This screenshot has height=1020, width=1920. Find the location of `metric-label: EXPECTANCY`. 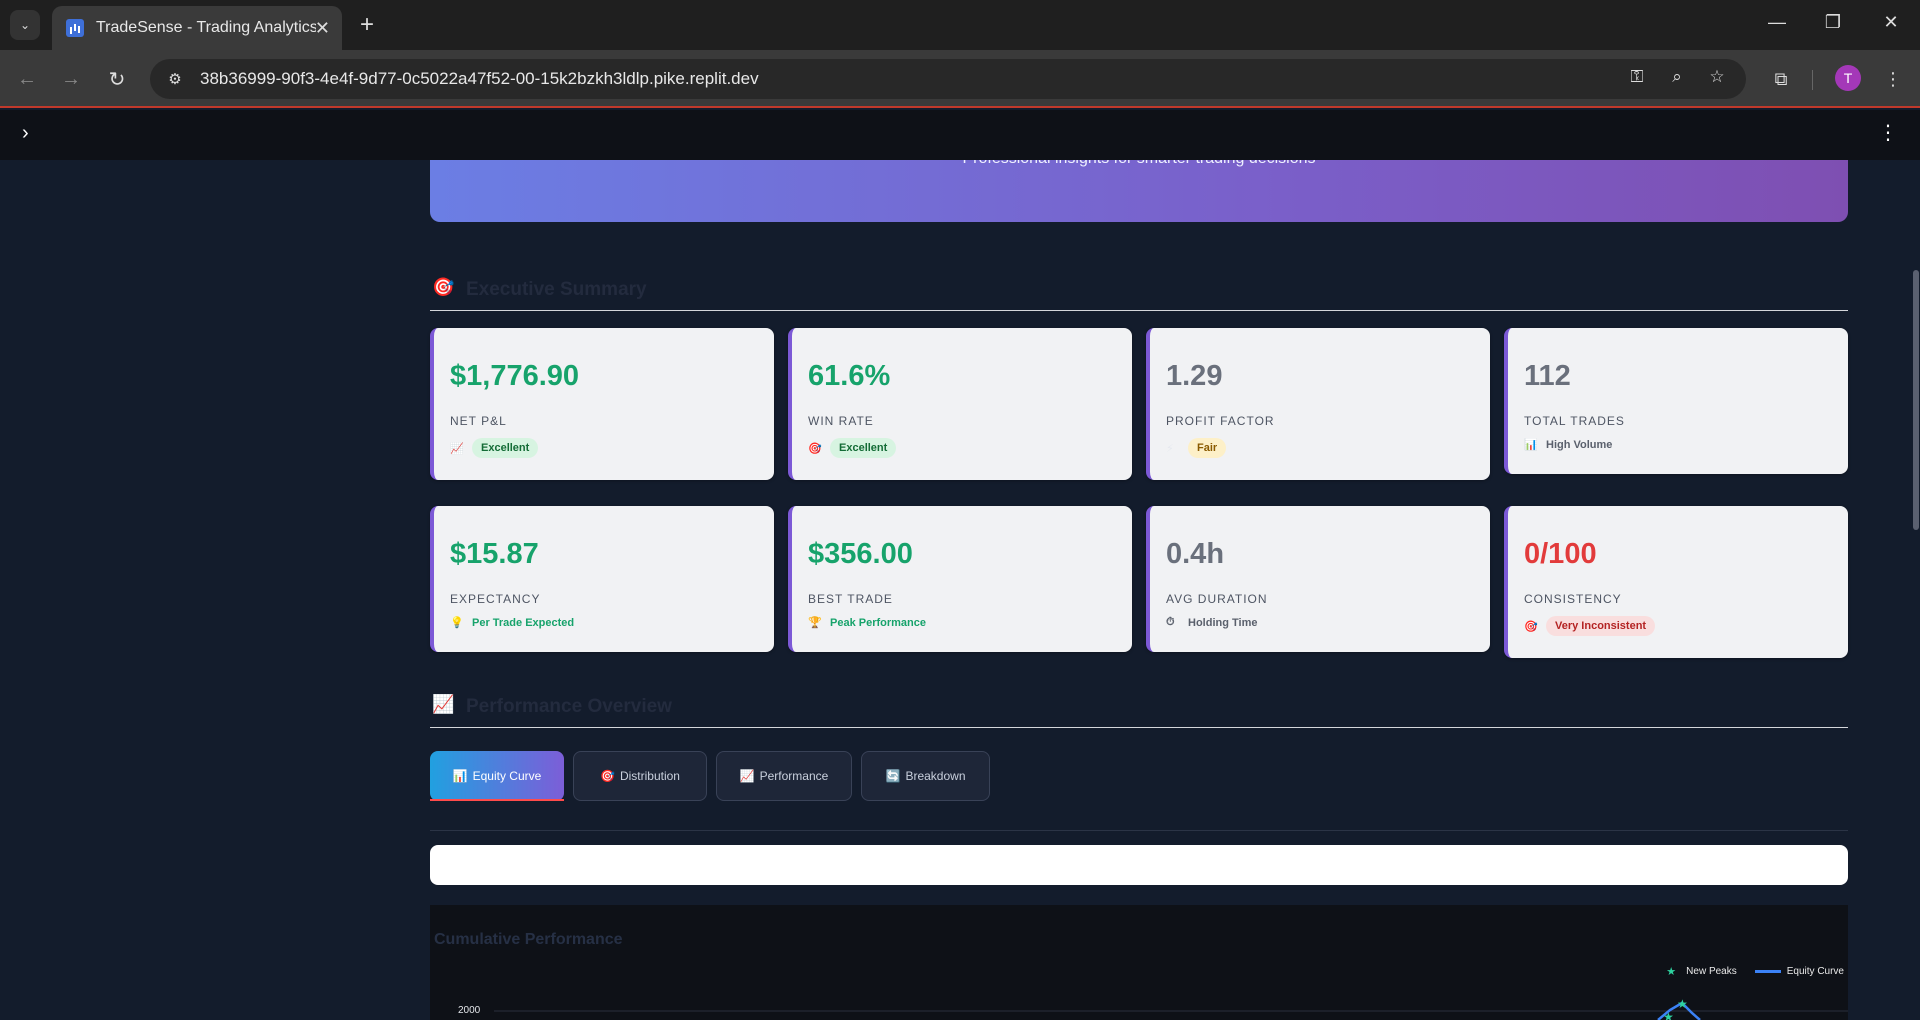

metric-label: EXPECTANCY is located at coordinates (495, 599).